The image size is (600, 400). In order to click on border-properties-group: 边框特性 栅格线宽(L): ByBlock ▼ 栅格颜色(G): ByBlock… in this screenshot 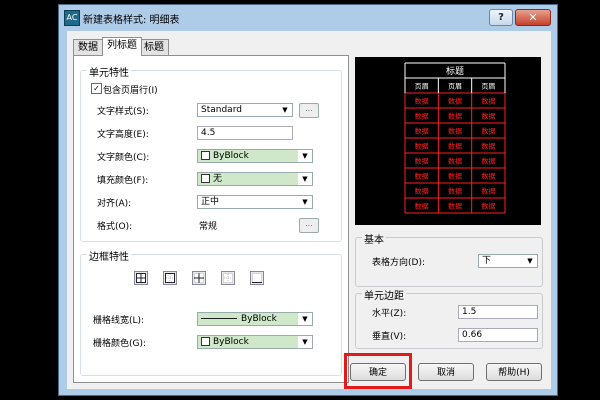, I will do `click(211, 312)`.